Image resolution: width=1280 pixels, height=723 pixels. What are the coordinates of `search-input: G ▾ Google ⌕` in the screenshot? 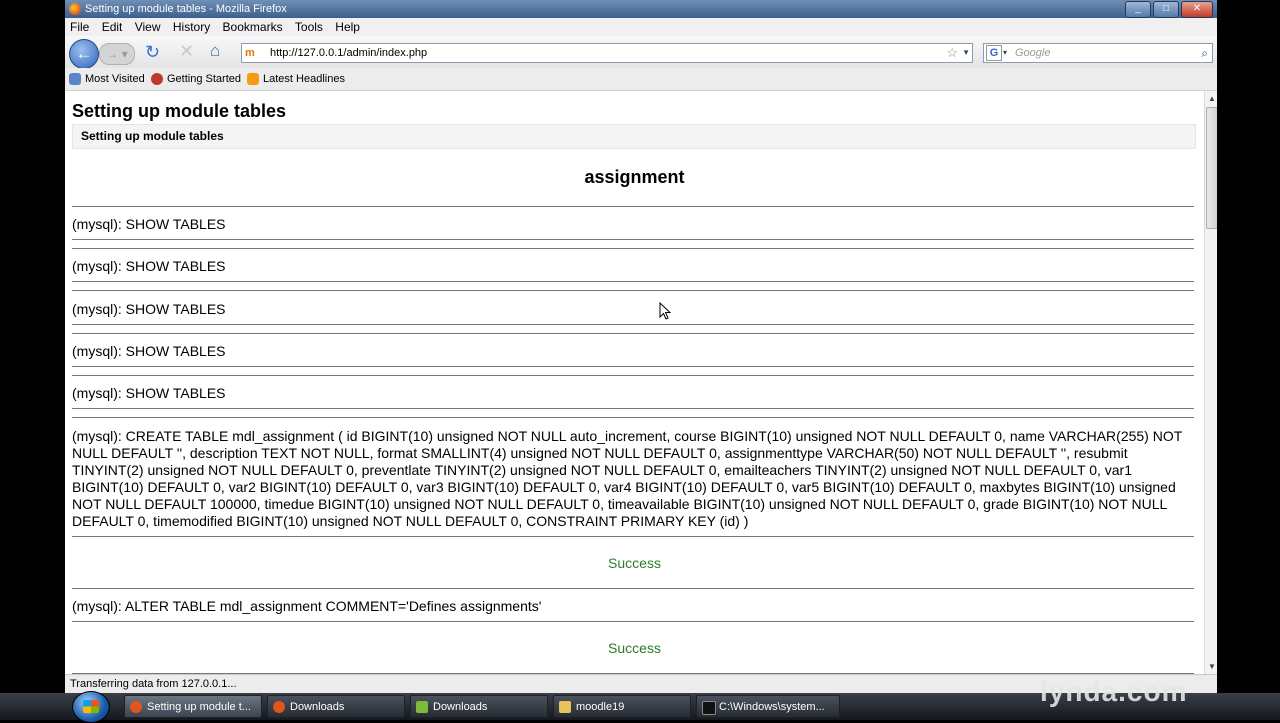 It's located at (1098, 53).